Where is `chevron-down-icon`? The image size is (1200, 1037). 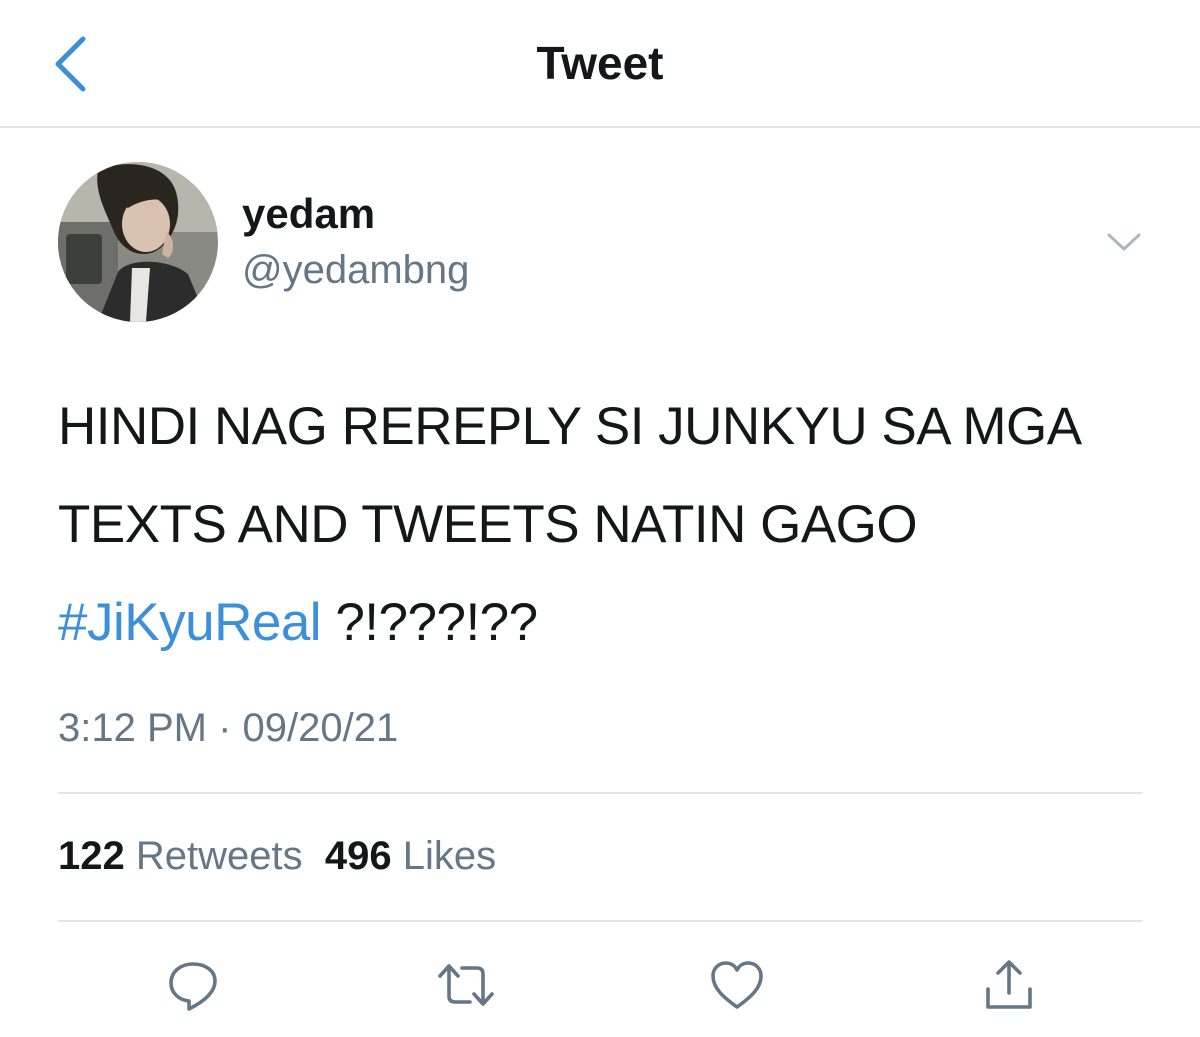 chevron-down-icon is located at coordinates (1124, 242).